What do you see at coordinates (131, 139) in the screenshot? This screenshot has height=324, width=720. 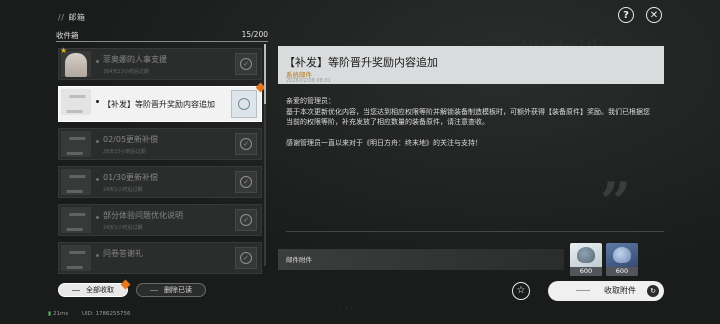 I see `mail-title: 02/05更新补偿` at bounding box center [131, 139].